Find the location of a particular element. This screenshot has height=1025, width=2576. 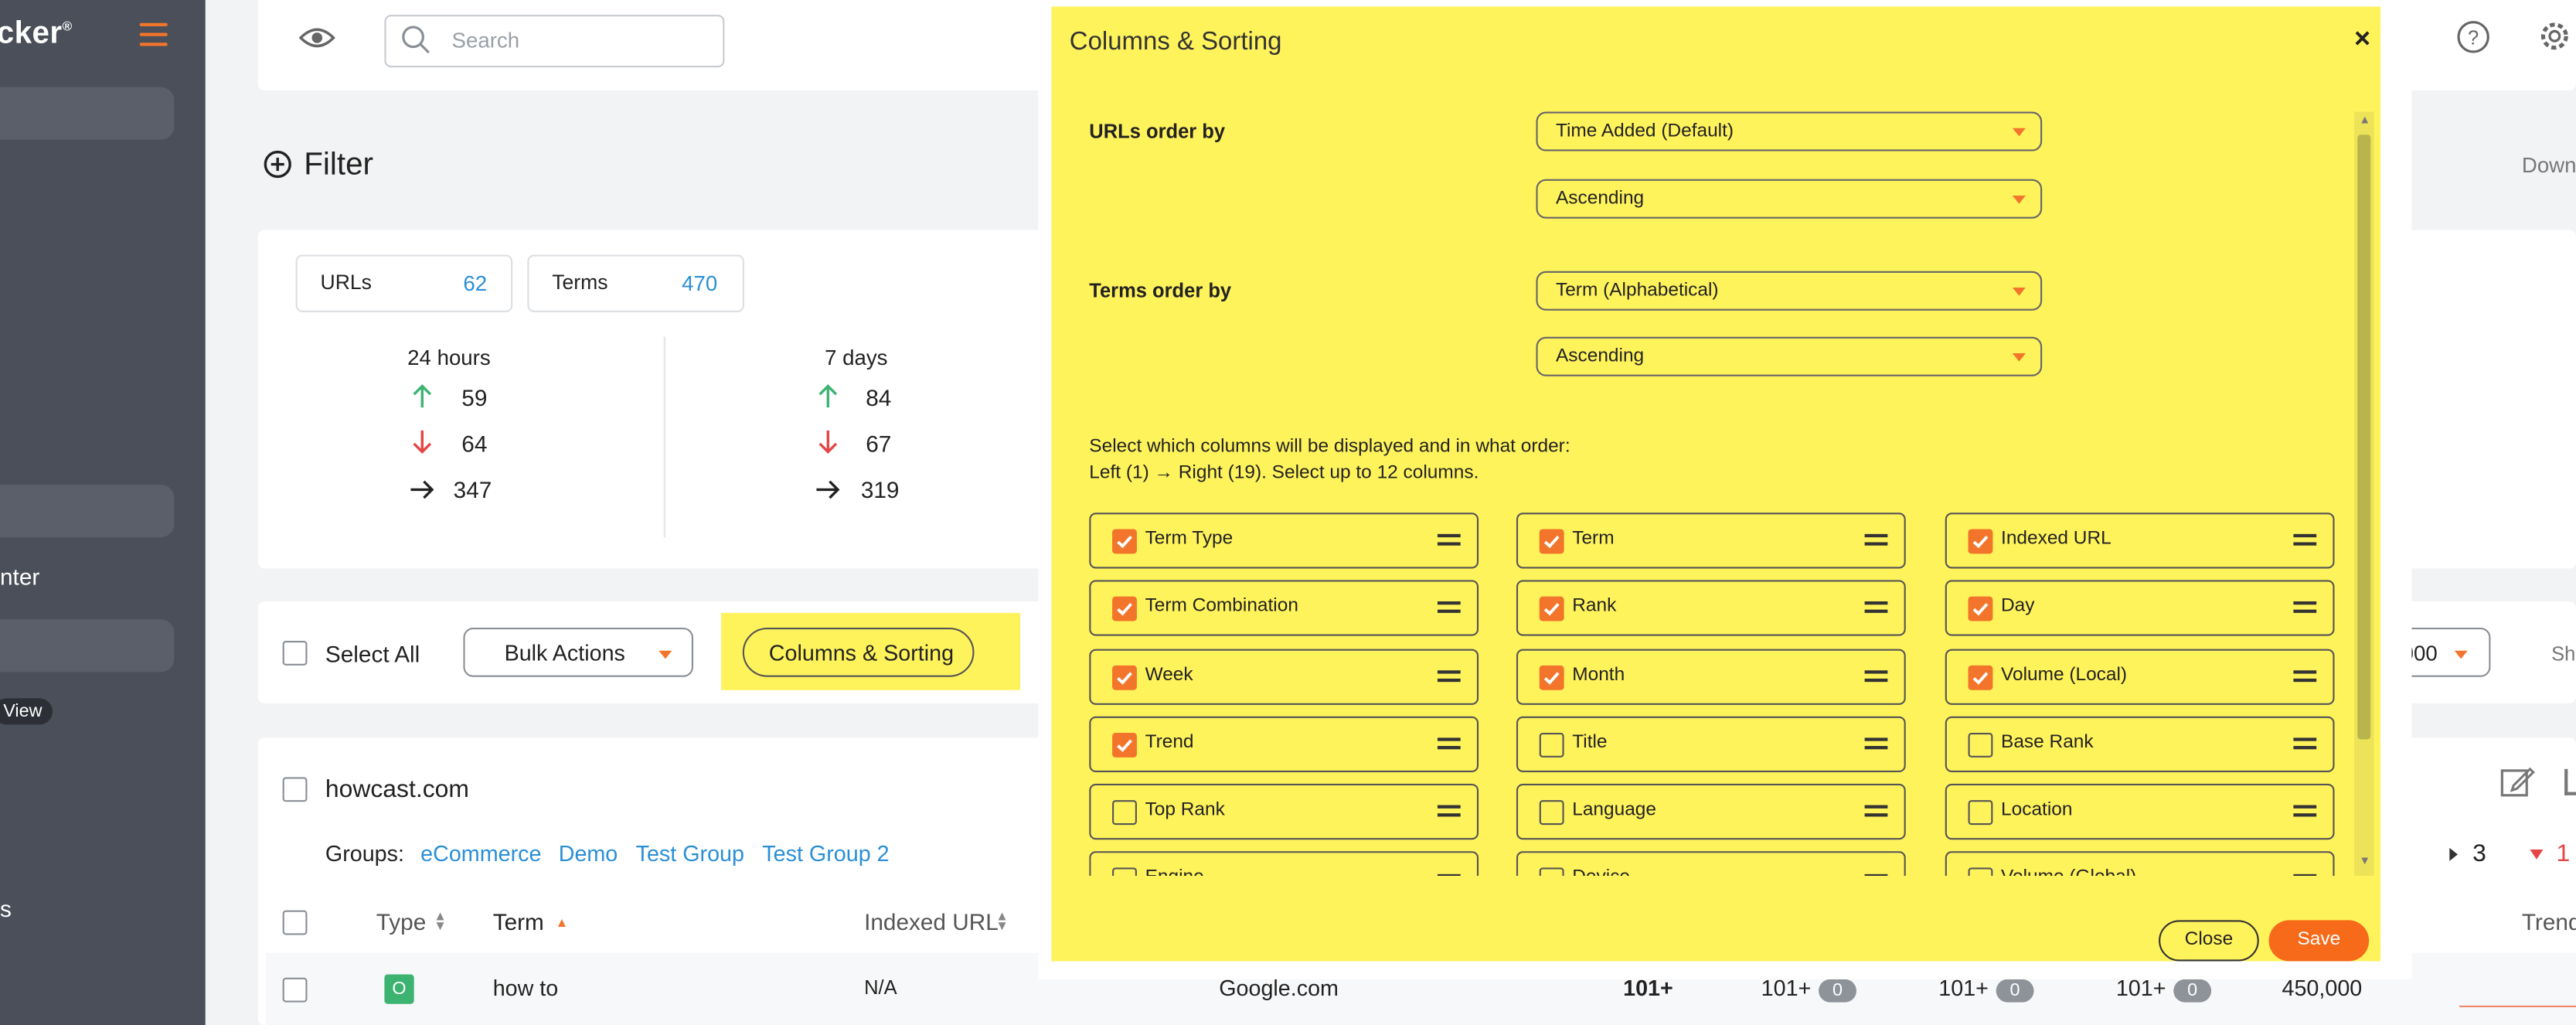

row-month-change: 0 is located at coordinates (2192, 991).